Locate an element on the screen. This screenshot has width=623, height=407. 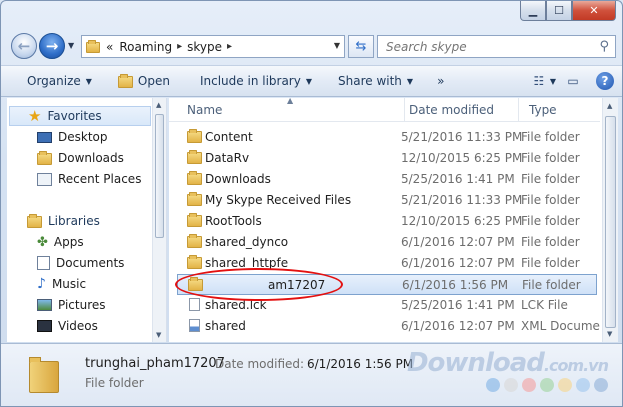
organize-button: Organize ▼ is located at coordinates (59, 81).